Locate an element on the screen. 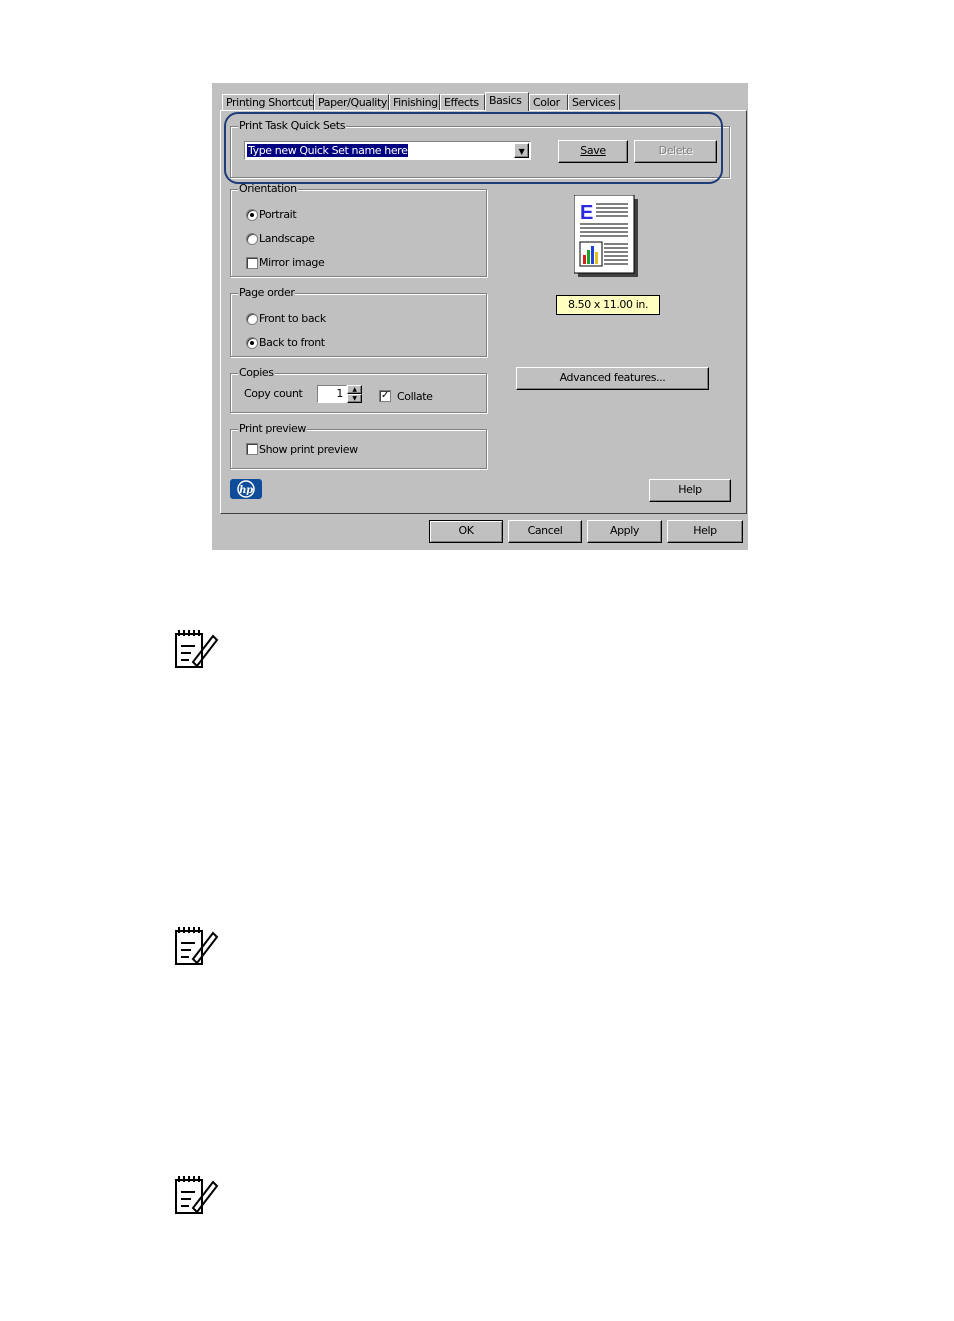 This screenshot has width=954, height=1321. copy-count-input: 1 is located at coordinates (332, 394).